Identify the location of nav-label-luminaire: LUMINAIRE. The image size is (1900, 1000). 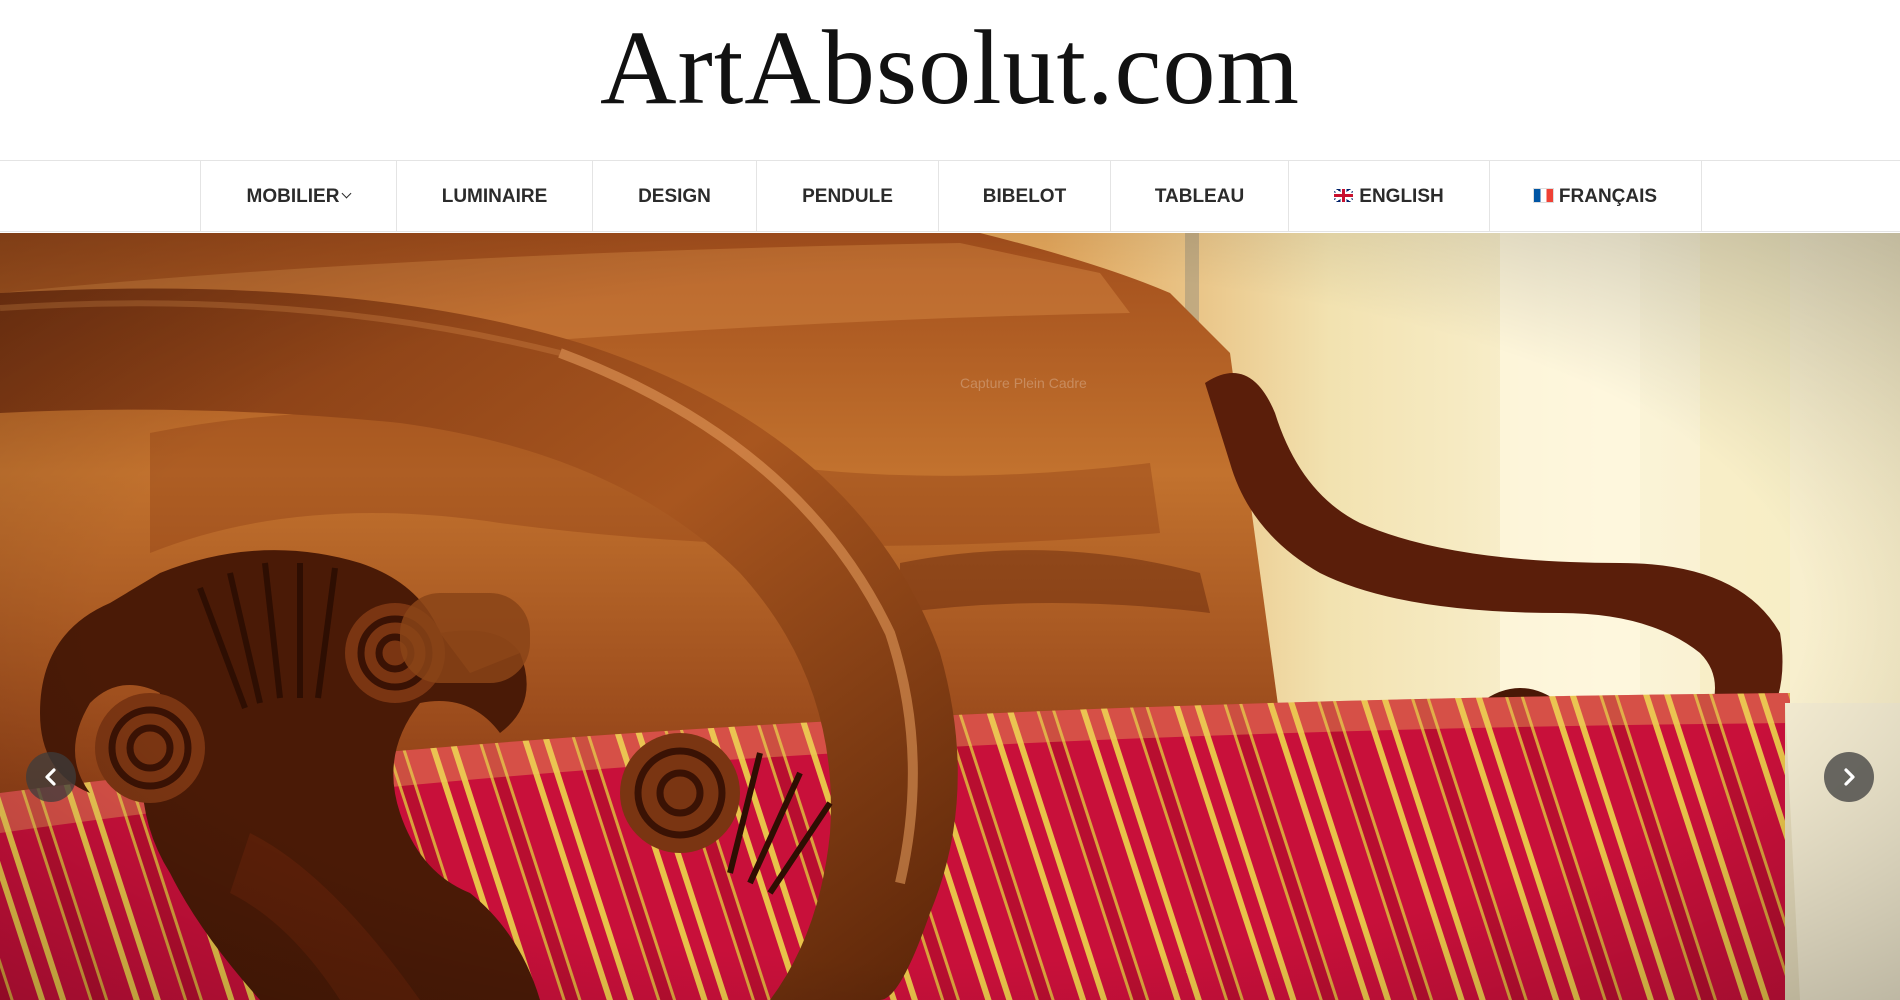
(494, 196).